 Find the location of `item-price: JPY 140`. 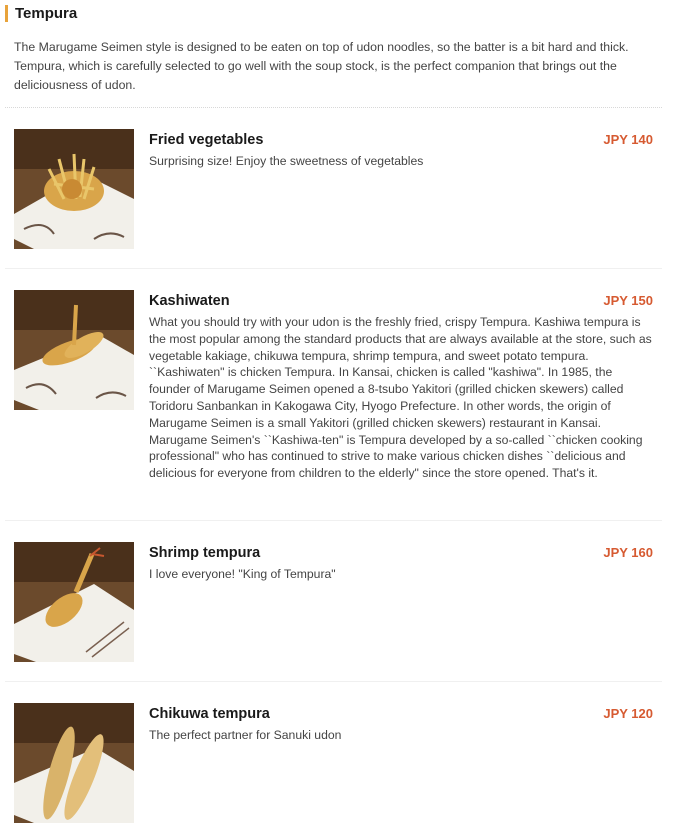

item-price: JPY 140 is located at coordinates (628, 139).